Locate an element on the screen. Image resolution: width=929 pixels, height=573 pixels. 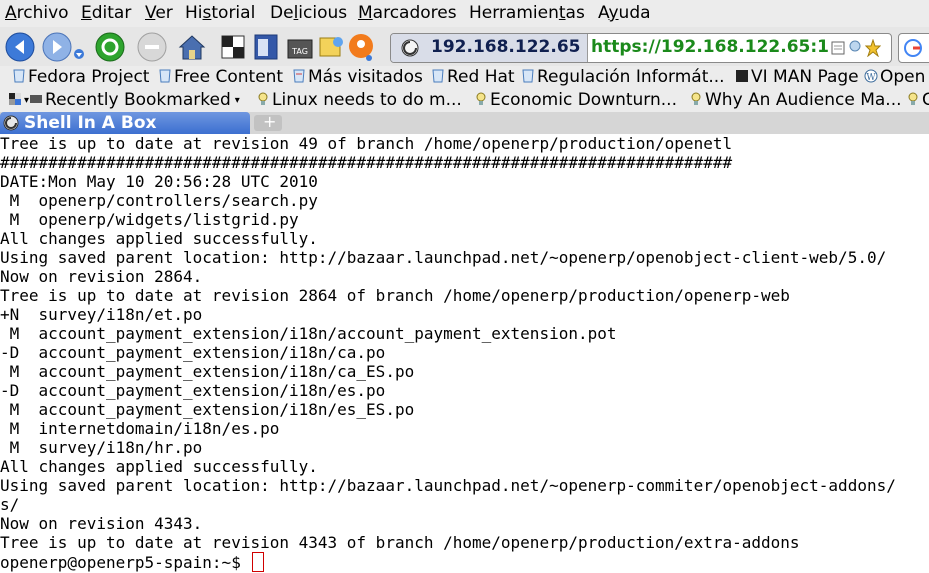
svg-text: W is located at coordinates (871, 78).